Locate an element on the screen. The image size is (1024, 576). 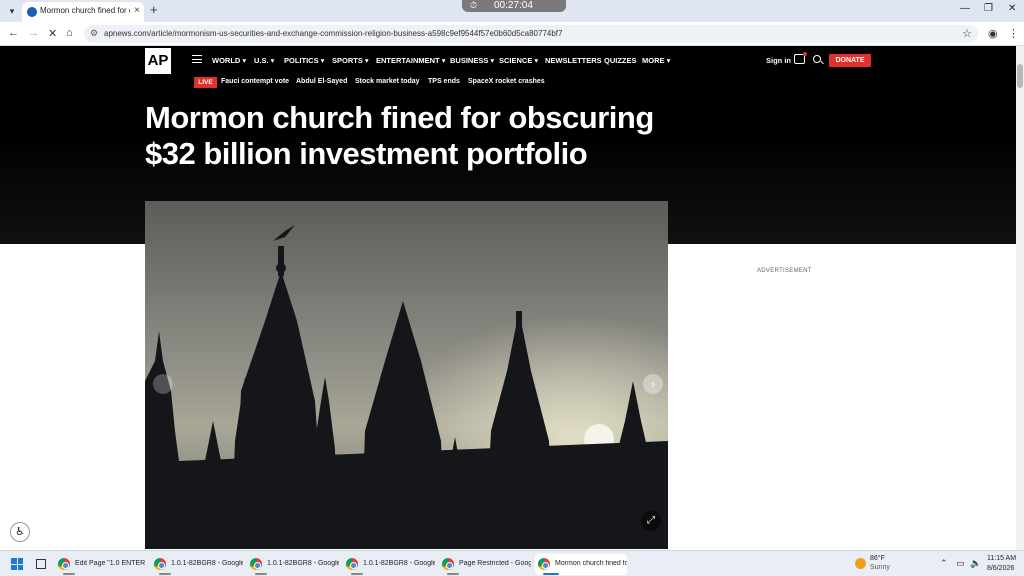
trending-link: Fauci contempt vote is located at coordinates (255, 81).